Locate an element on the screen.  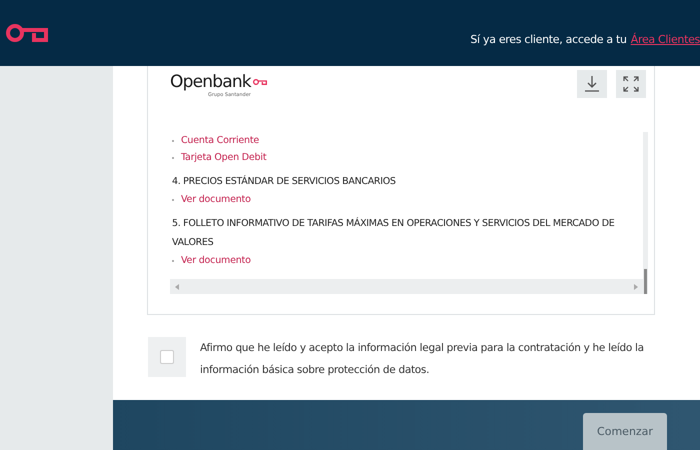
document-link: Cuenta Corriente is located at coordinates (407, 140).